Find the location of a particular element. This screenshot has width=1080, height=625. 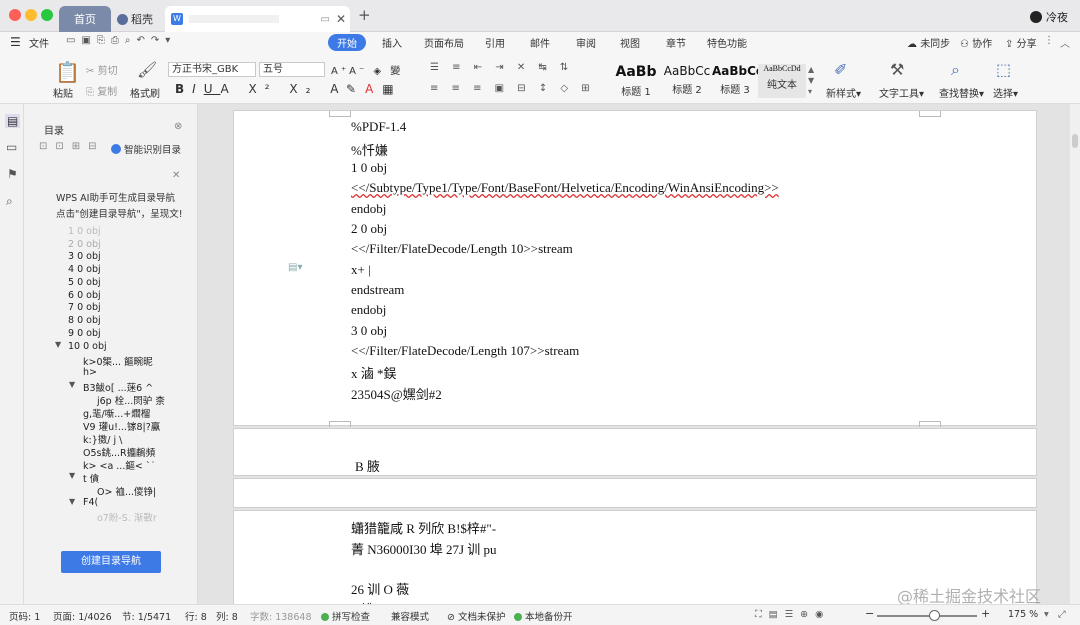

toc-item: O> 裇...儍铮| is located at coordinates (126, 491).